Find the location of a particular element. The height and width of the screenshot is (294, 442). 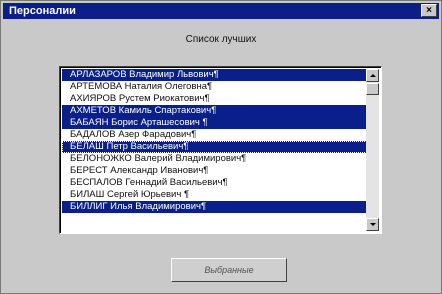

close-button: × is located at coordinates (429, 10).